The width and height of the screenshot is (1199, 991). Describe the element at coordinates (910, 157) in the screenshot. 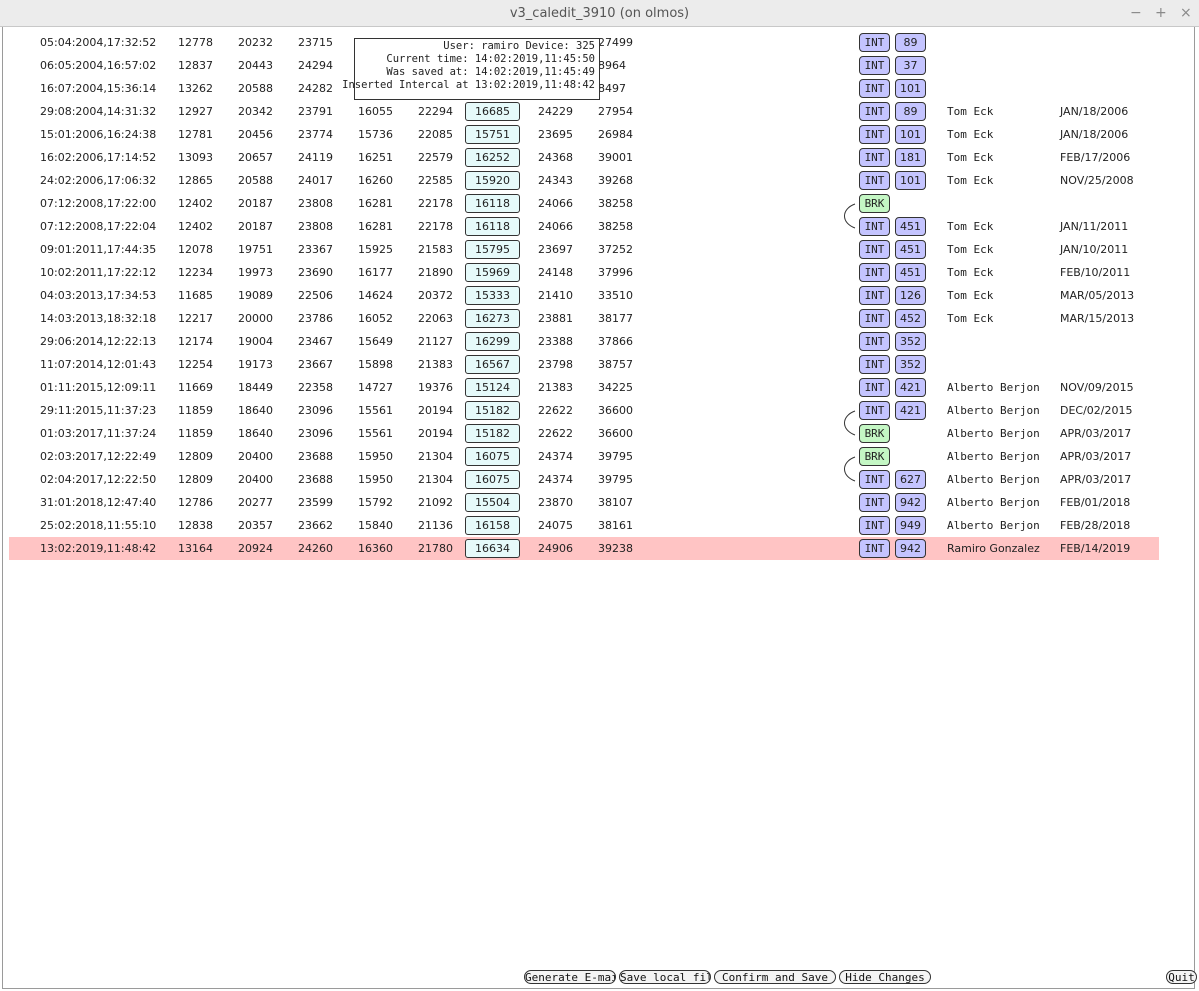

I see `row-number-tag: 181` at that location.